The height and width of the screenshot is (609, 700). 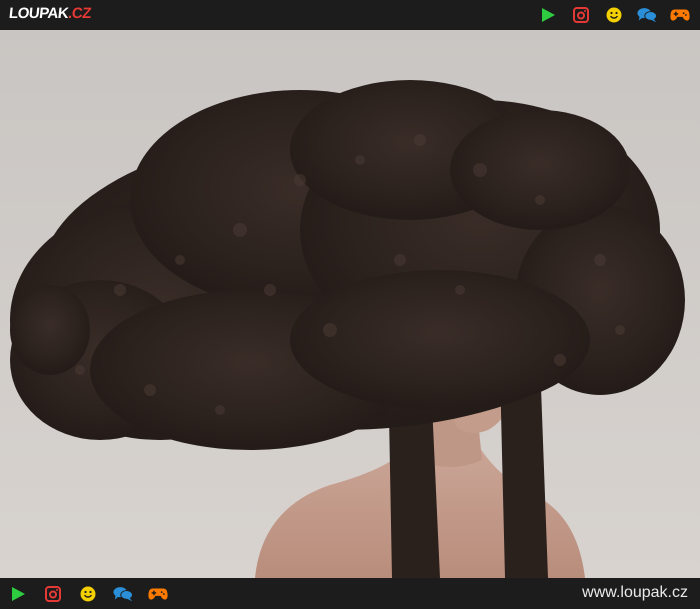 I want to click on site-logo: LOUPAK.CZ, so click(x=50, y=13).